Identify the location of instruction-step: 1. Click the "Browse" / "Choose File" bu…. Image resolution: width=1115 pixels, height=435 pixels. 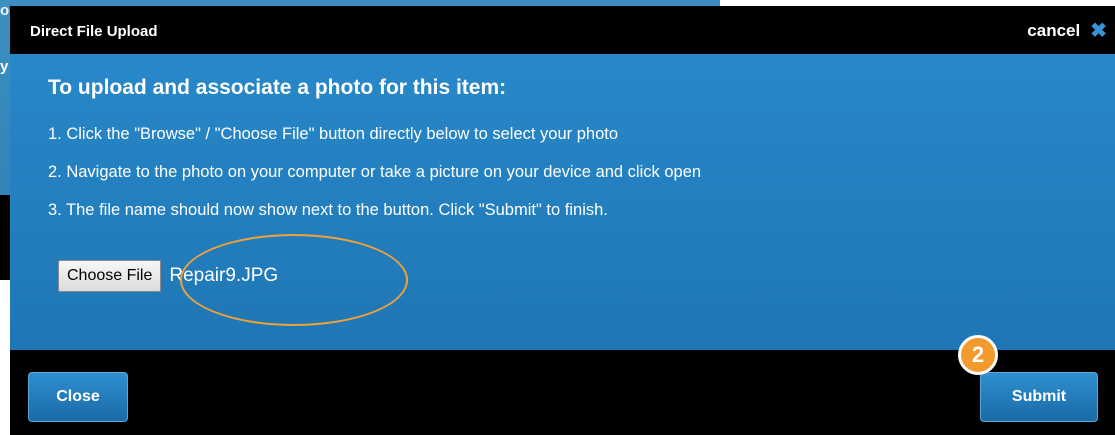
(333, 134).